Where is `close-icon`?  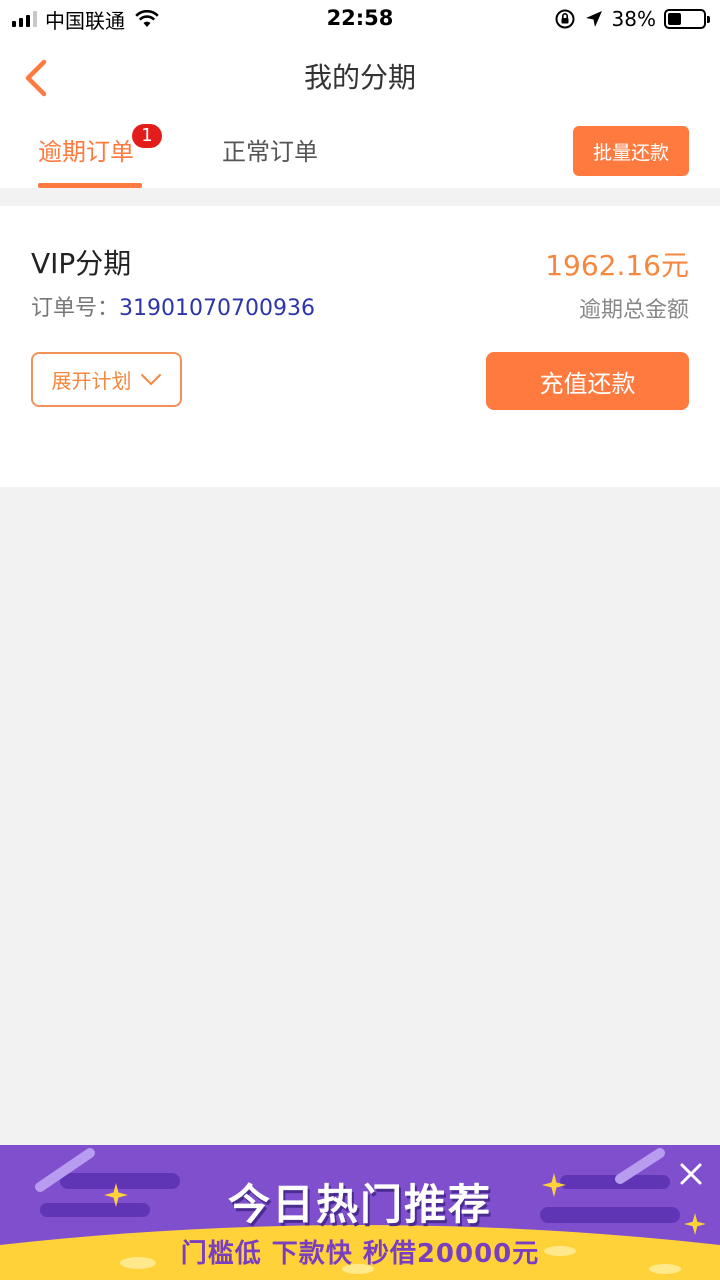 close-icon is located at coordinates (691, 1174).